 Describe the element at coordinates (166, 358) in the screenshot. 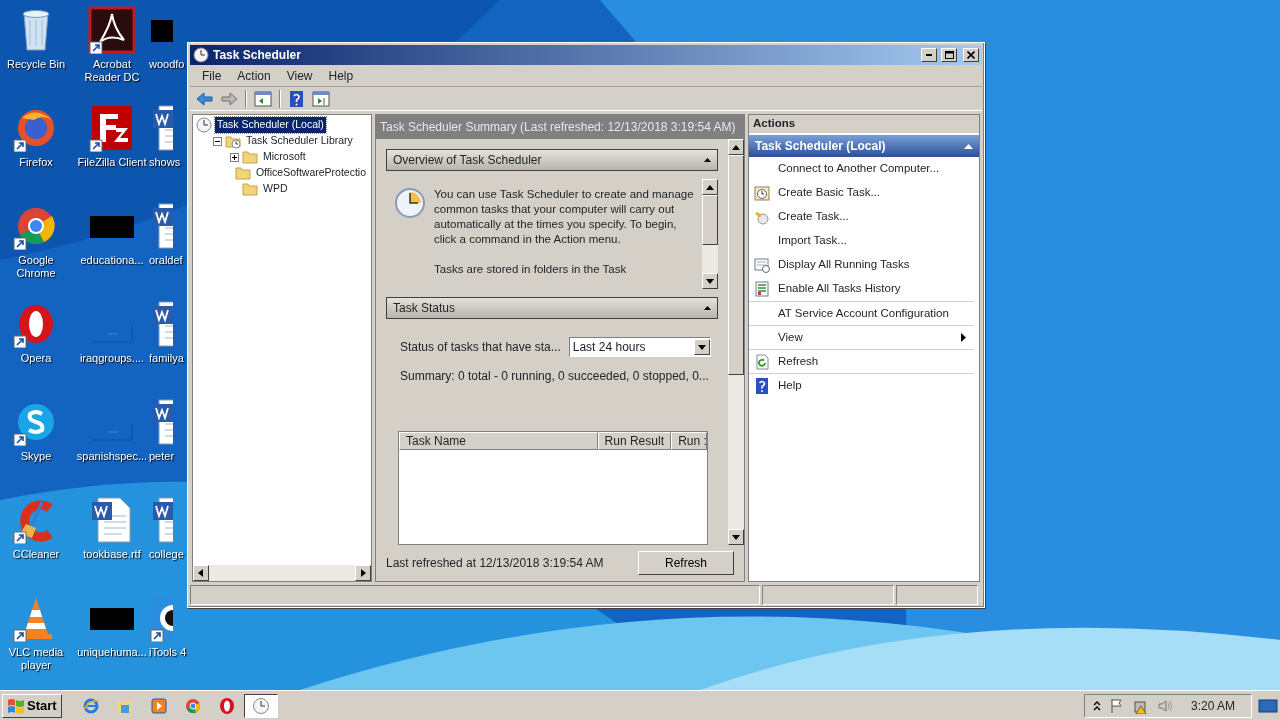

I see `icon-label: familya` at that location.